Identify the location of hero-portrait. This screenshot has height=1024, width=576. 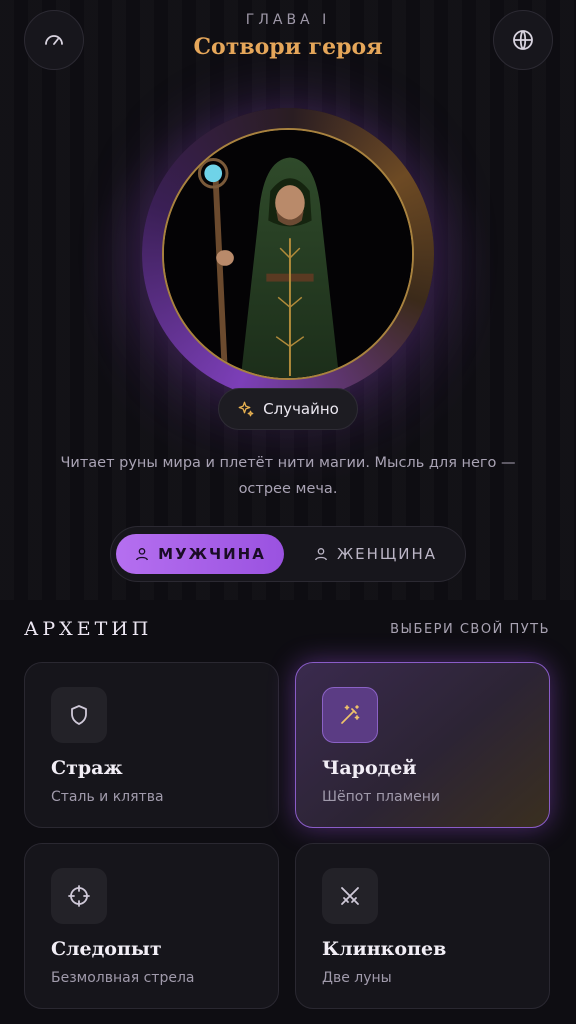
(288, 254).